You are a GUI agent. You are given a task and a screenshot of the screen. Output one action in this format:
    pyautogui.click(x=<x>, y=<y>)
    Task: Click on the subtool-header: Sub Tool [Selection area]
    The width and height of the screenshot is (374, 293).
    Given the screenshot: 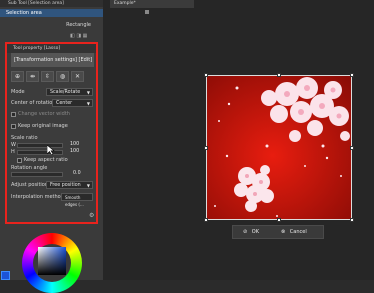 What is the action you would take?
    pyautogui.click(x=51, y=3)
    